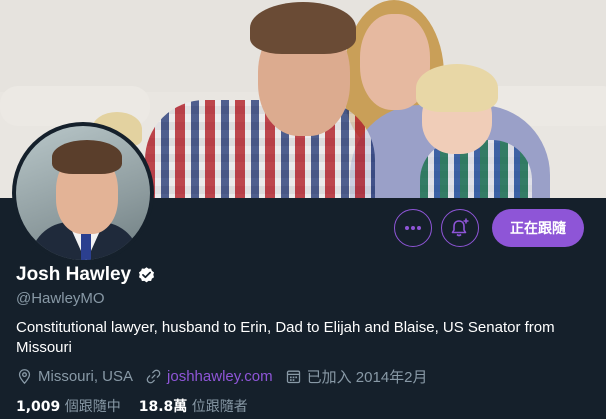  I want to click on profile-stats: 1,009 個跟隨中 18.8萬 位跟隨者, so click(141, 406).